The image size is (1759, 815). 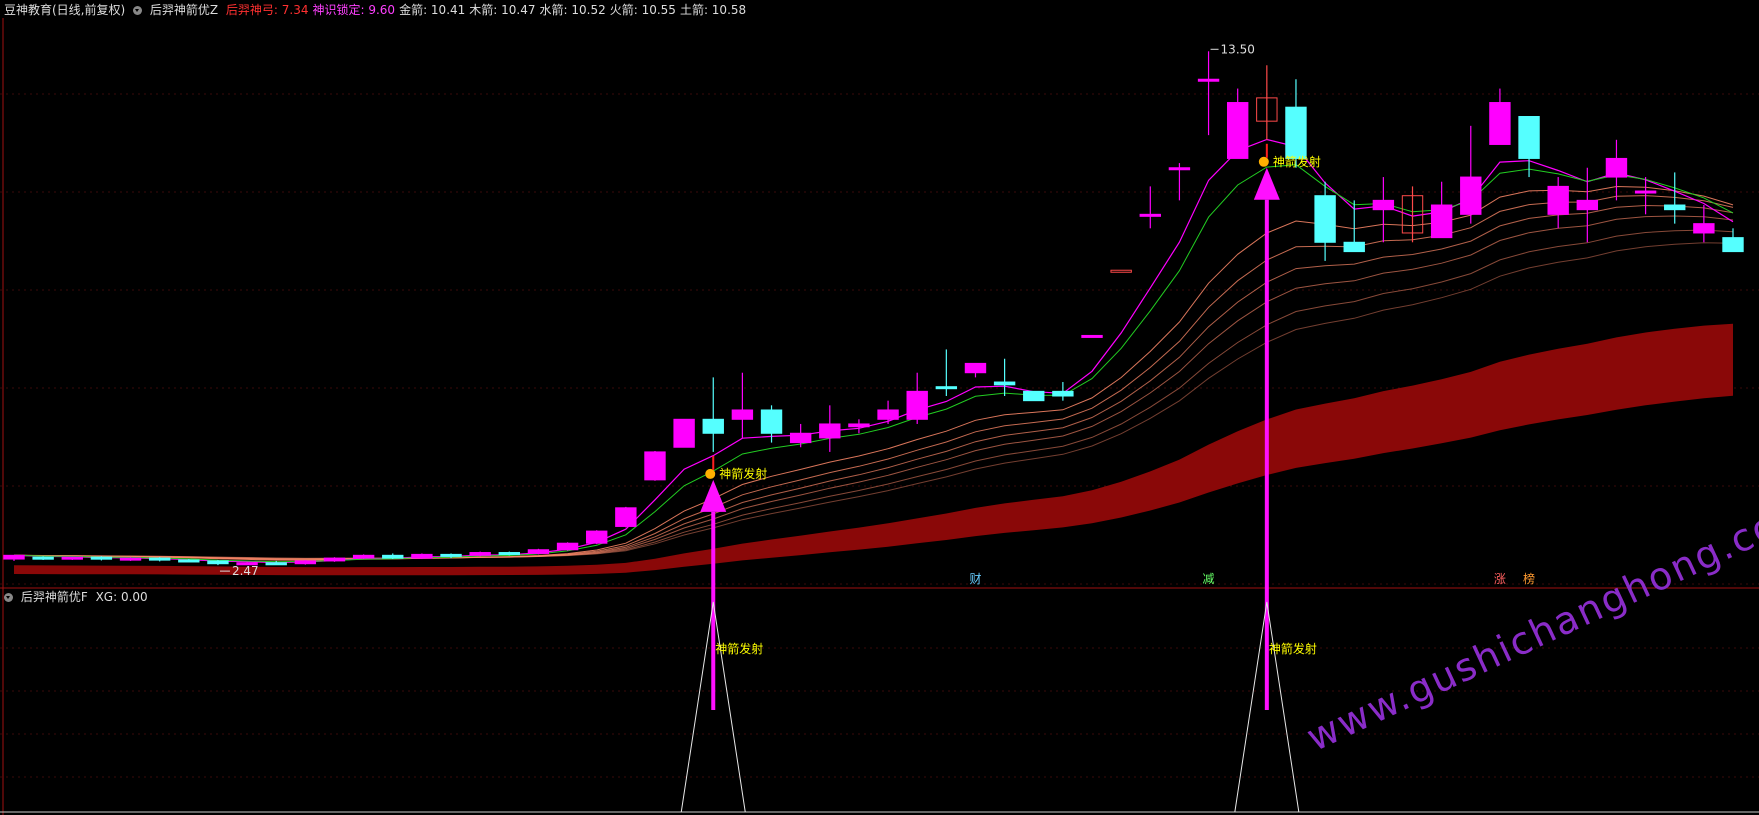 What do you see at coordinates (642, 10) in the screenshot?
I see `indicator-value-5: 火箭: 10.55` at bounding box center [642, 10].